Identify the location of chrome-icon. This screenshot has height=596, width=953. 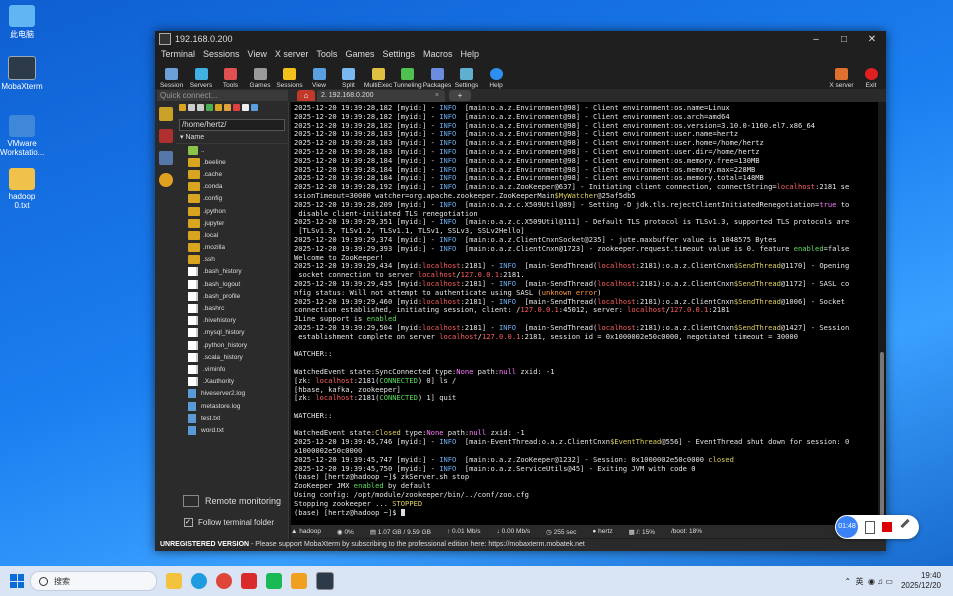
(224, 581).